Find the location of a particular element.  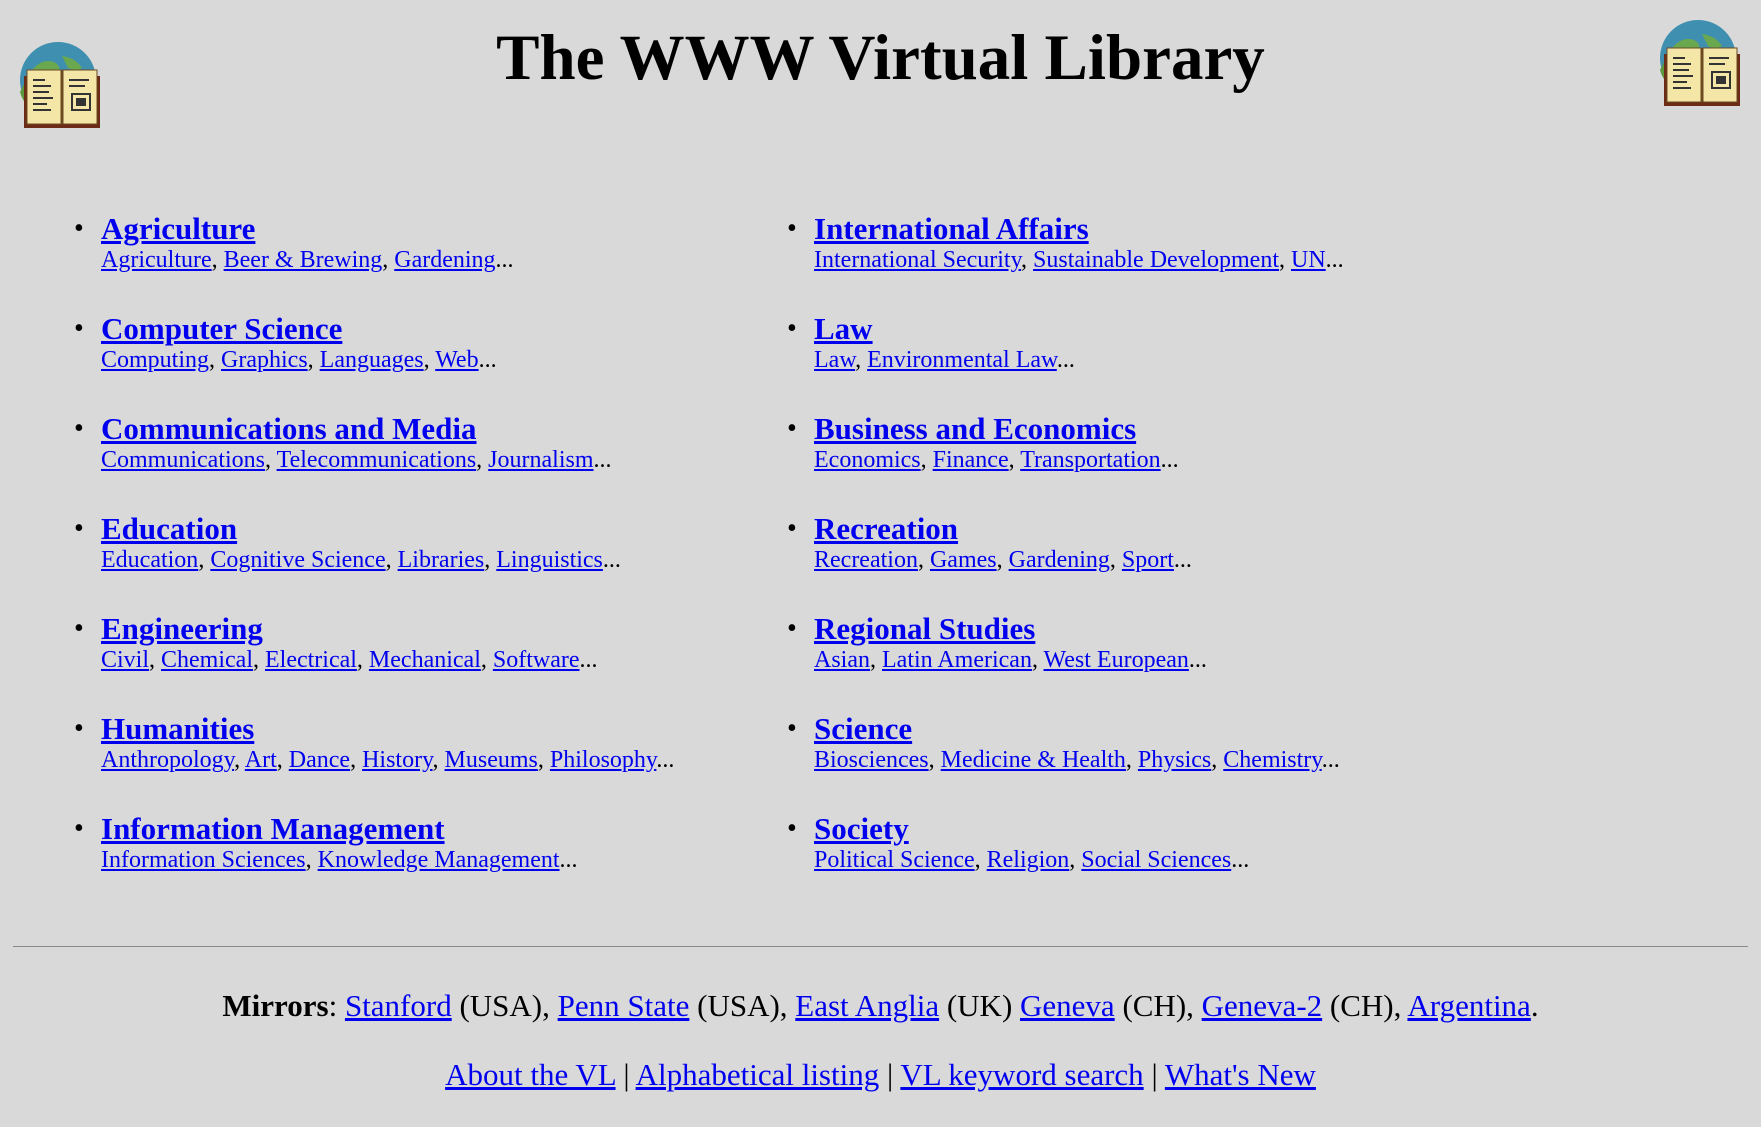

subcategory-link-social-sciences: Social Sciences is located at coordinates (1156, 860).